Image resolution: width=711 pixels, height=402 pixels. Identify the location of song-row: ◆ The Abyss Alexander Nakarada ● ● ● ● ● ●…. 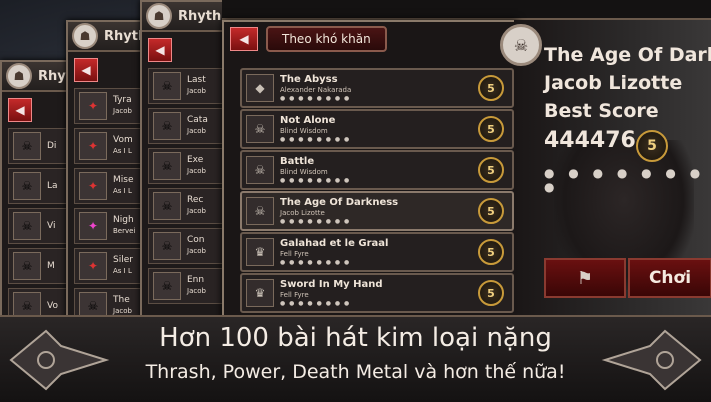
(377, 88).